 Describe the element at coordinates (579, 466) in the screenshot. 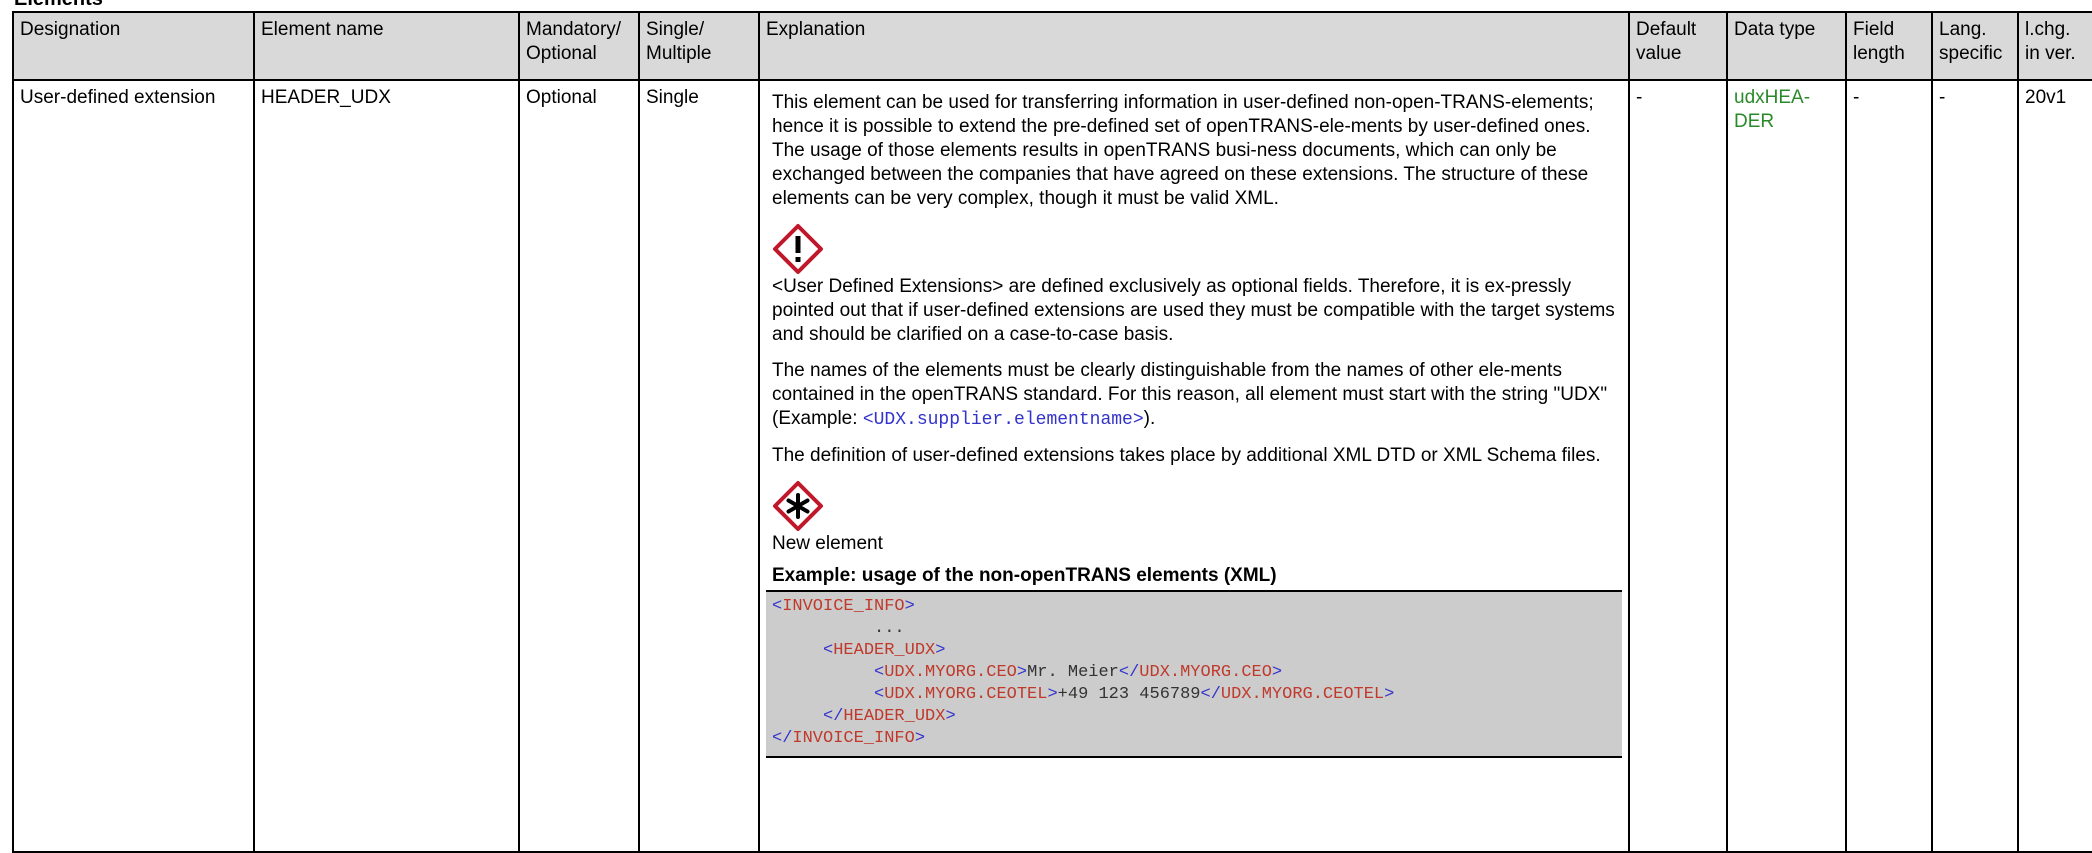

I see `cell-mandatory-optional: Optional` at that location.